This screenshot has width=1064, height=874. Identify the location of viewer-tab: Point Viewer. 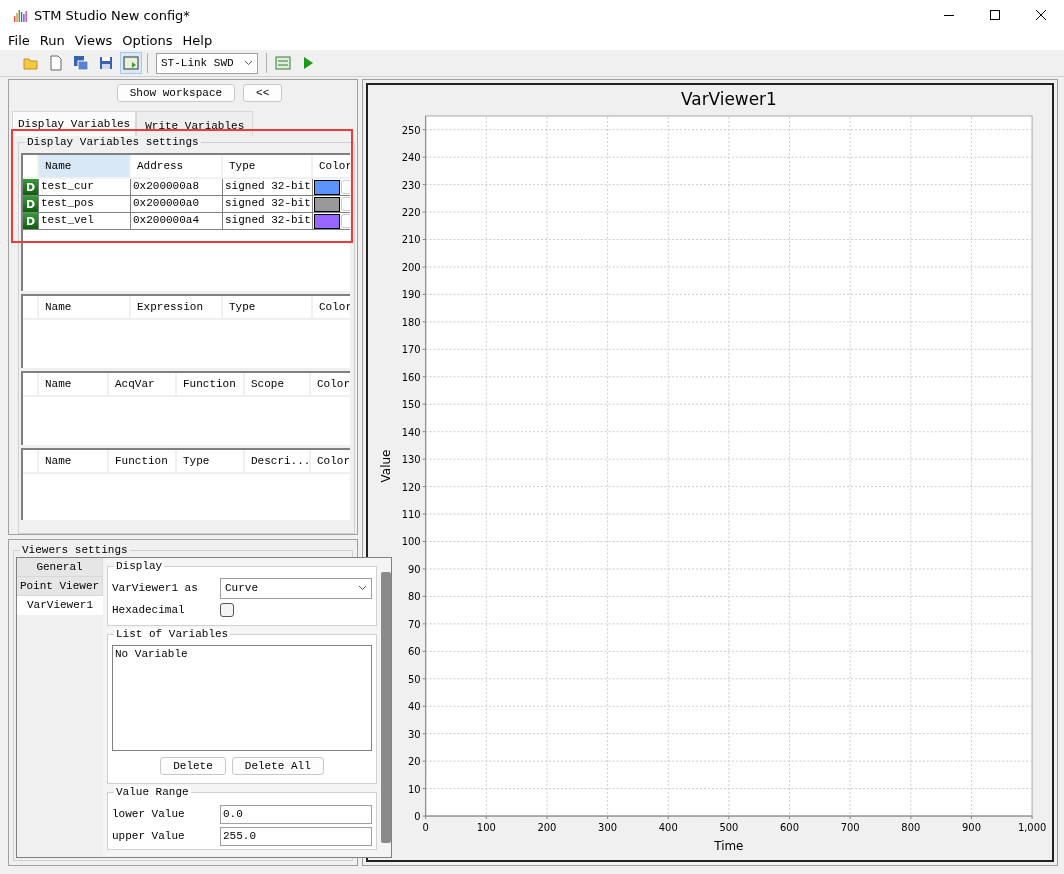
(60, 586).